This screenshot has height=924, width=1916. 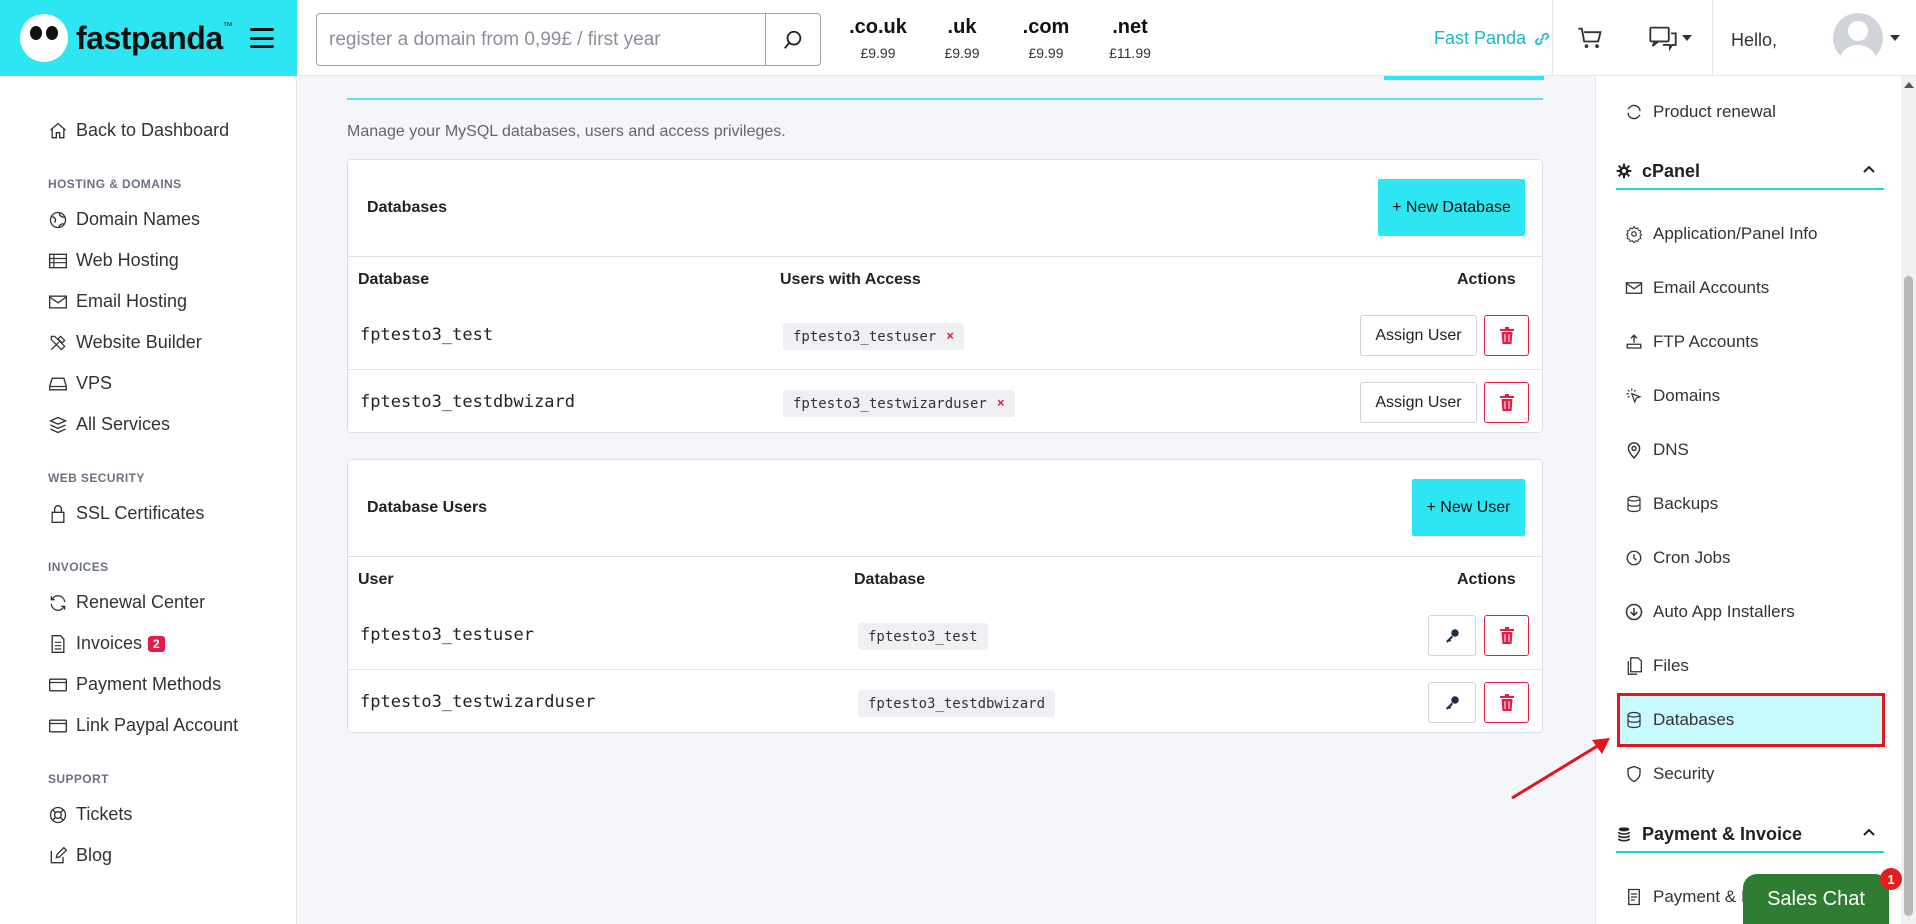 What do you see at coordinates (58, 302) in the screenshot?
I see `envelope-icon` at bounding box center [58, 302].